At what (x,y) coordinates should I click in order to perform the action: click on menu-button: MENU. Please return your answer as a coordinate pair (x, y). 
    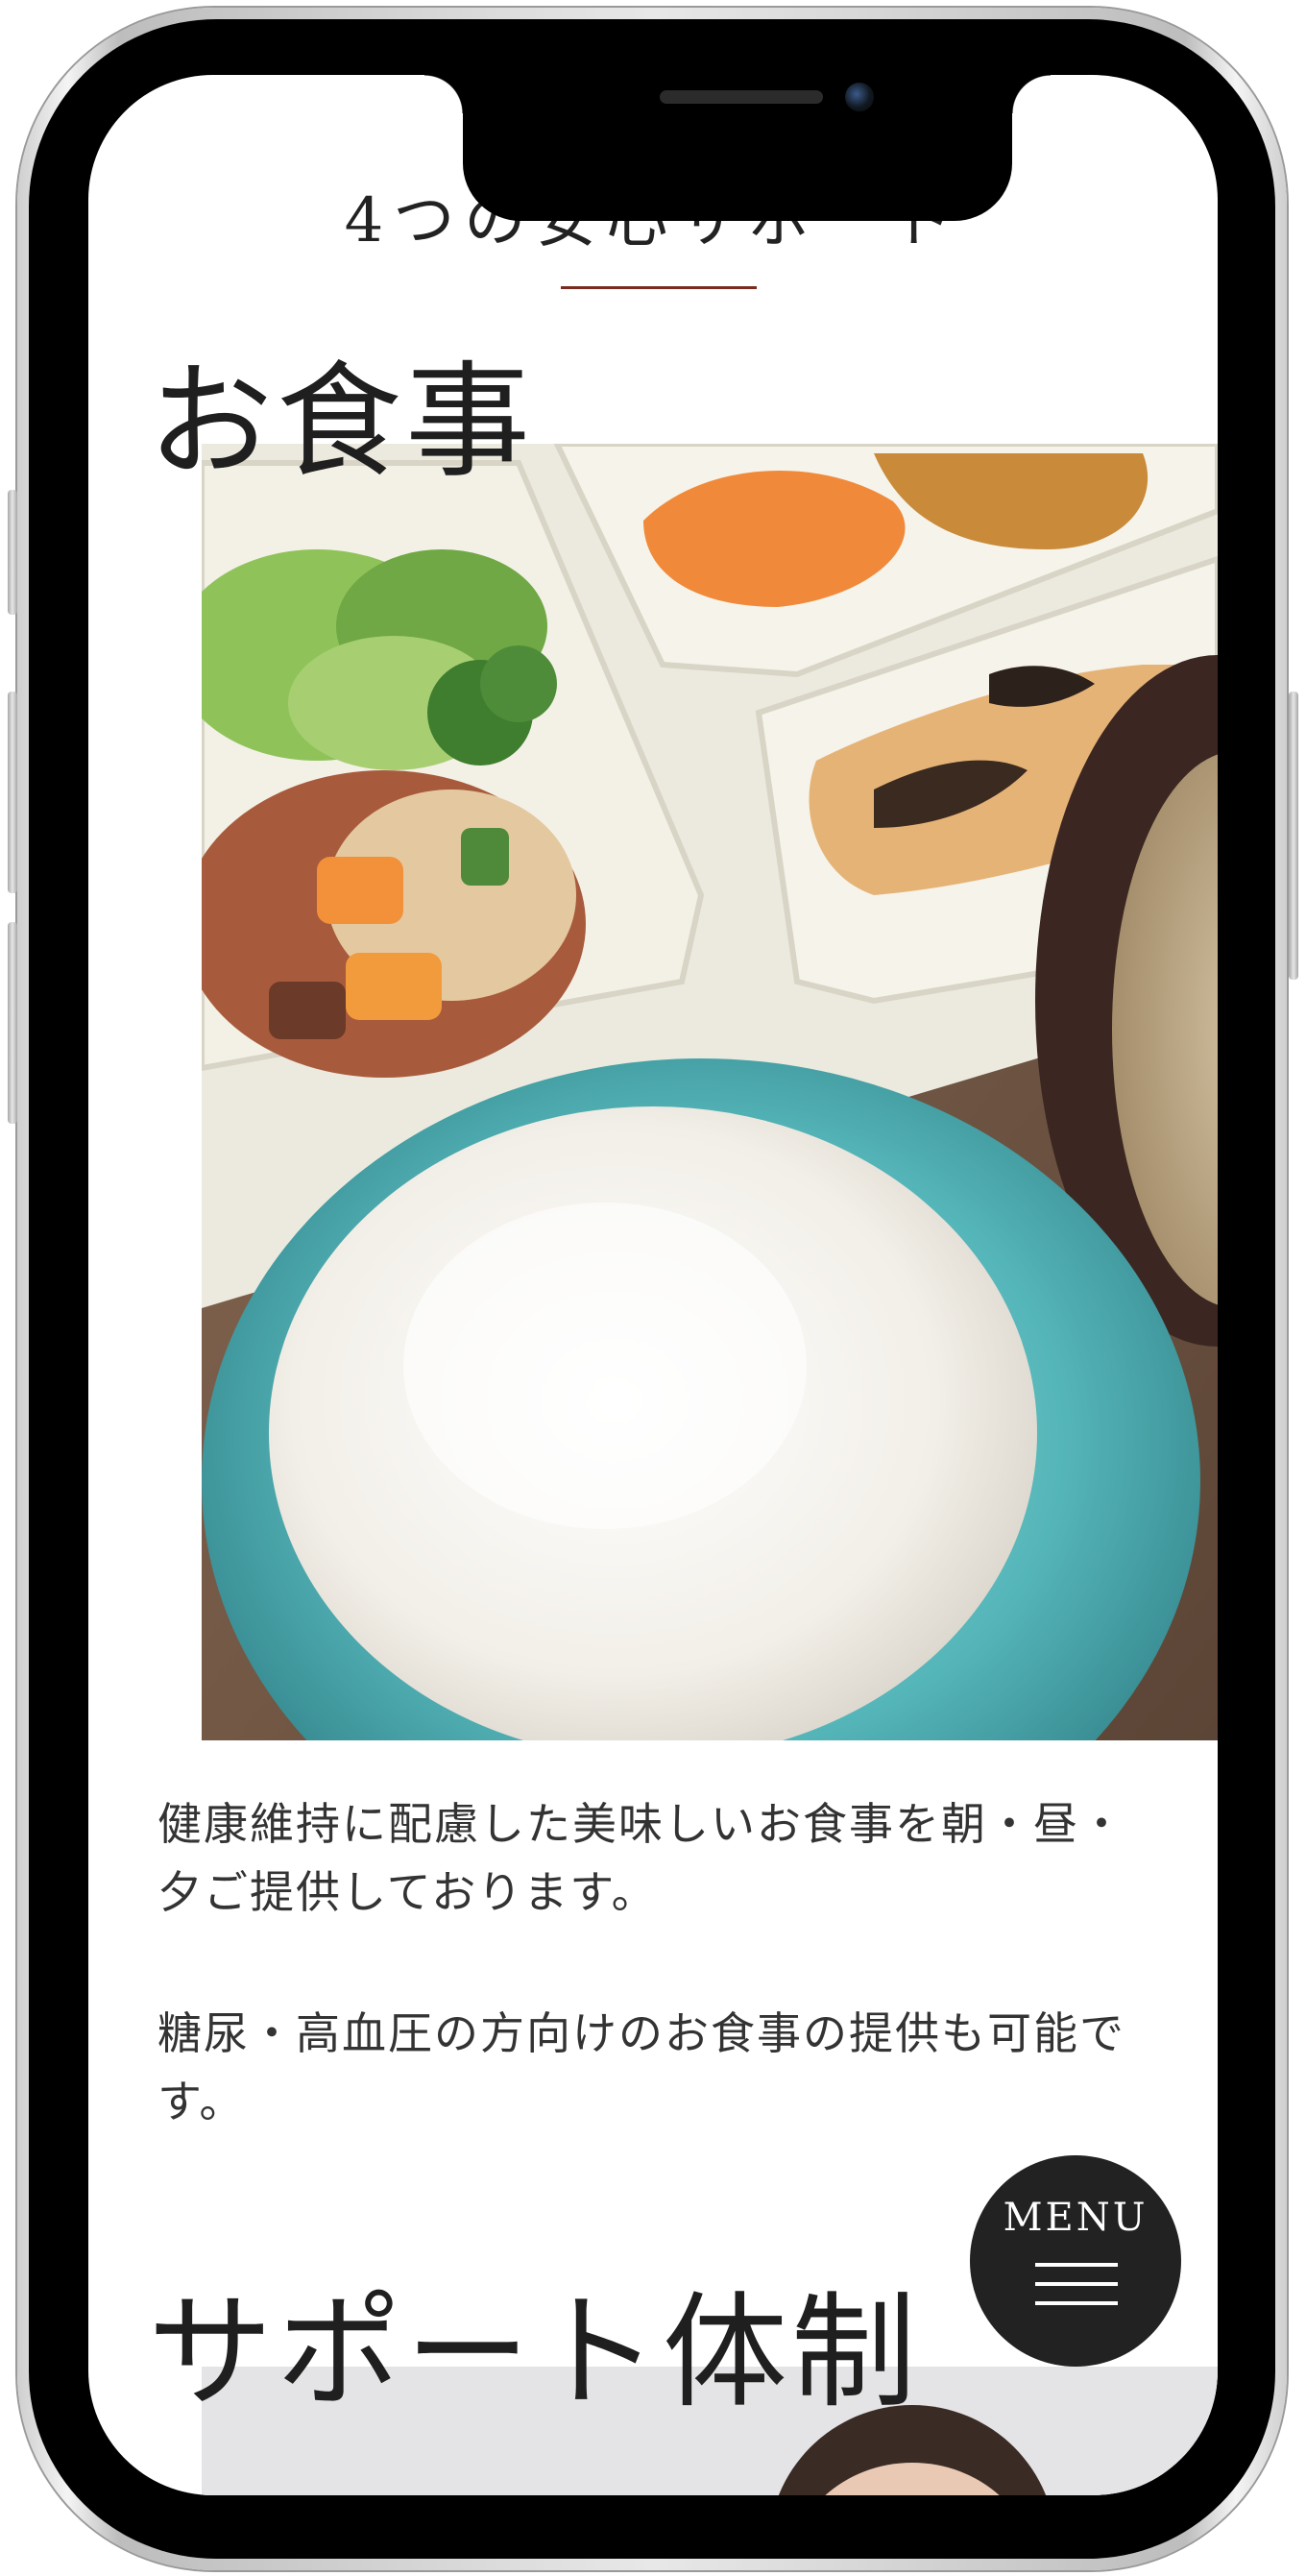
    Looking at the image, I should click on (1075, 2261).